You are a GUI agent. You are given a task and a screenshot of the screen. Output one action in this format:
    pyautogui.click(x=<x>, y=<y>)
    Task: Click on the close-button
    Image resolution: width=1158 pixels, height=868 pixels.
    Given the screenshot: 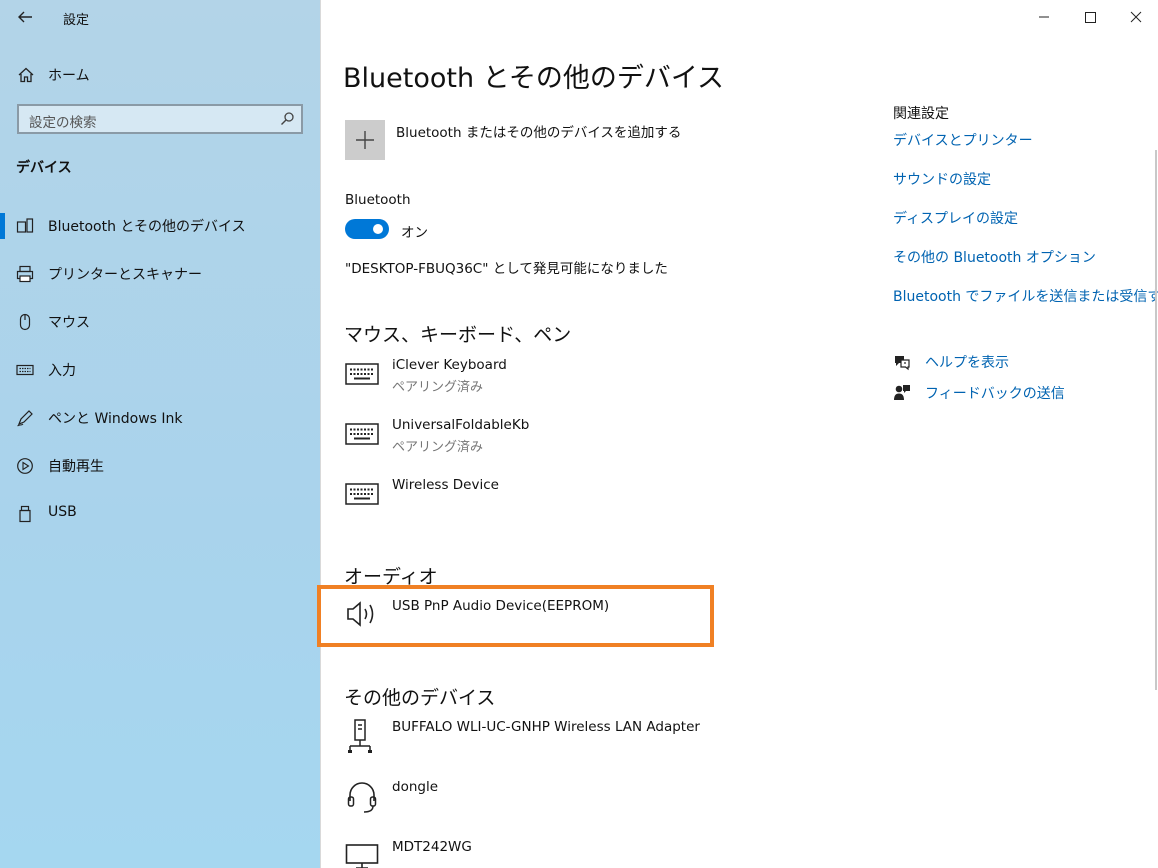 What is the action you would take?
    pyautogui.click(x=1135, y=17)
    